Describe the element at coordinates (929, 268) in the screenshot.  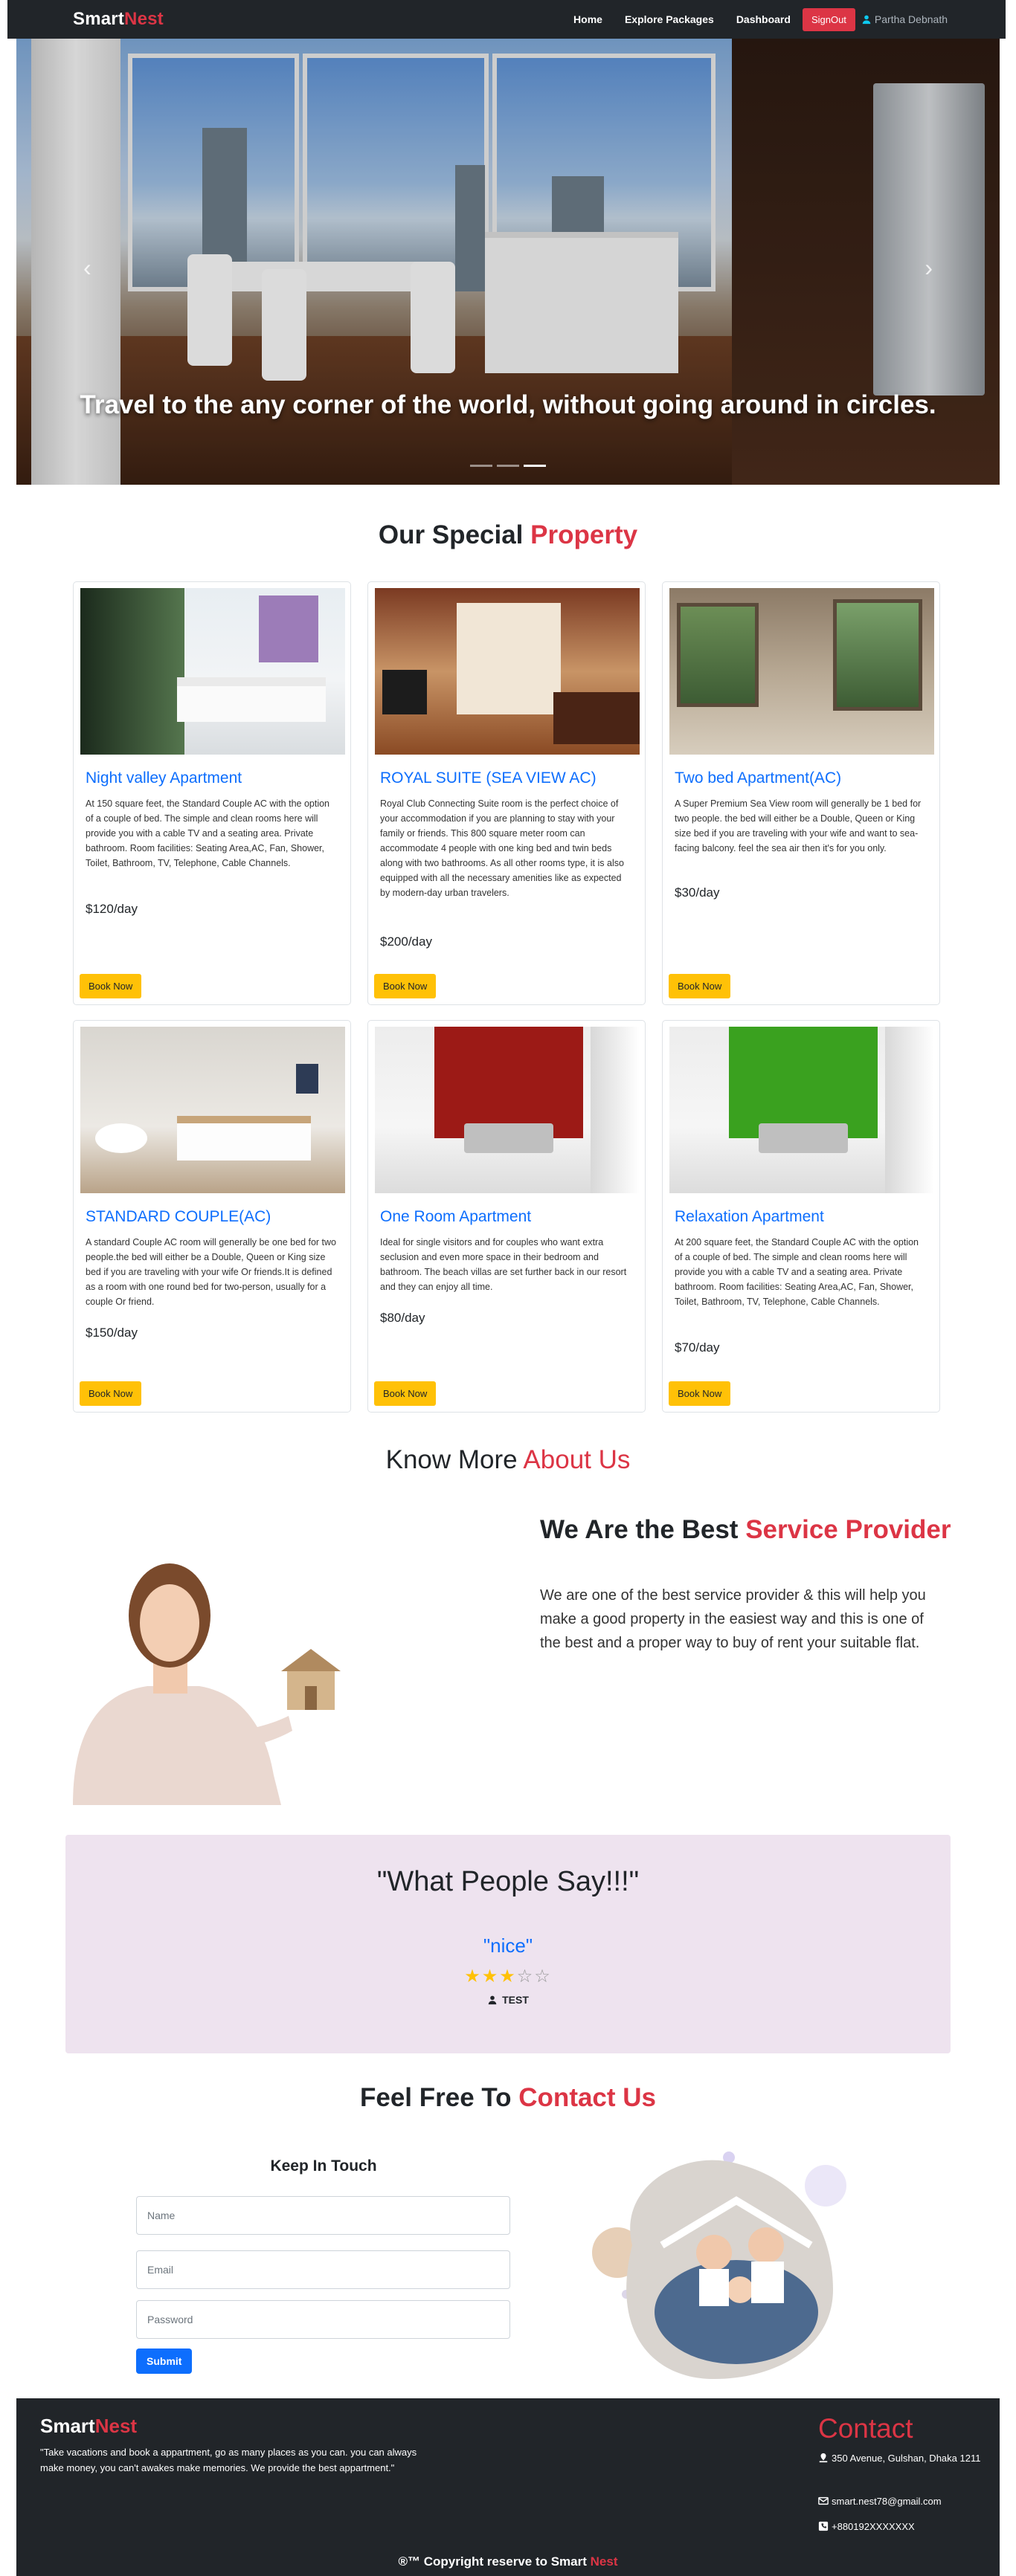
I see `chevron-right-icon: ›` at that location.